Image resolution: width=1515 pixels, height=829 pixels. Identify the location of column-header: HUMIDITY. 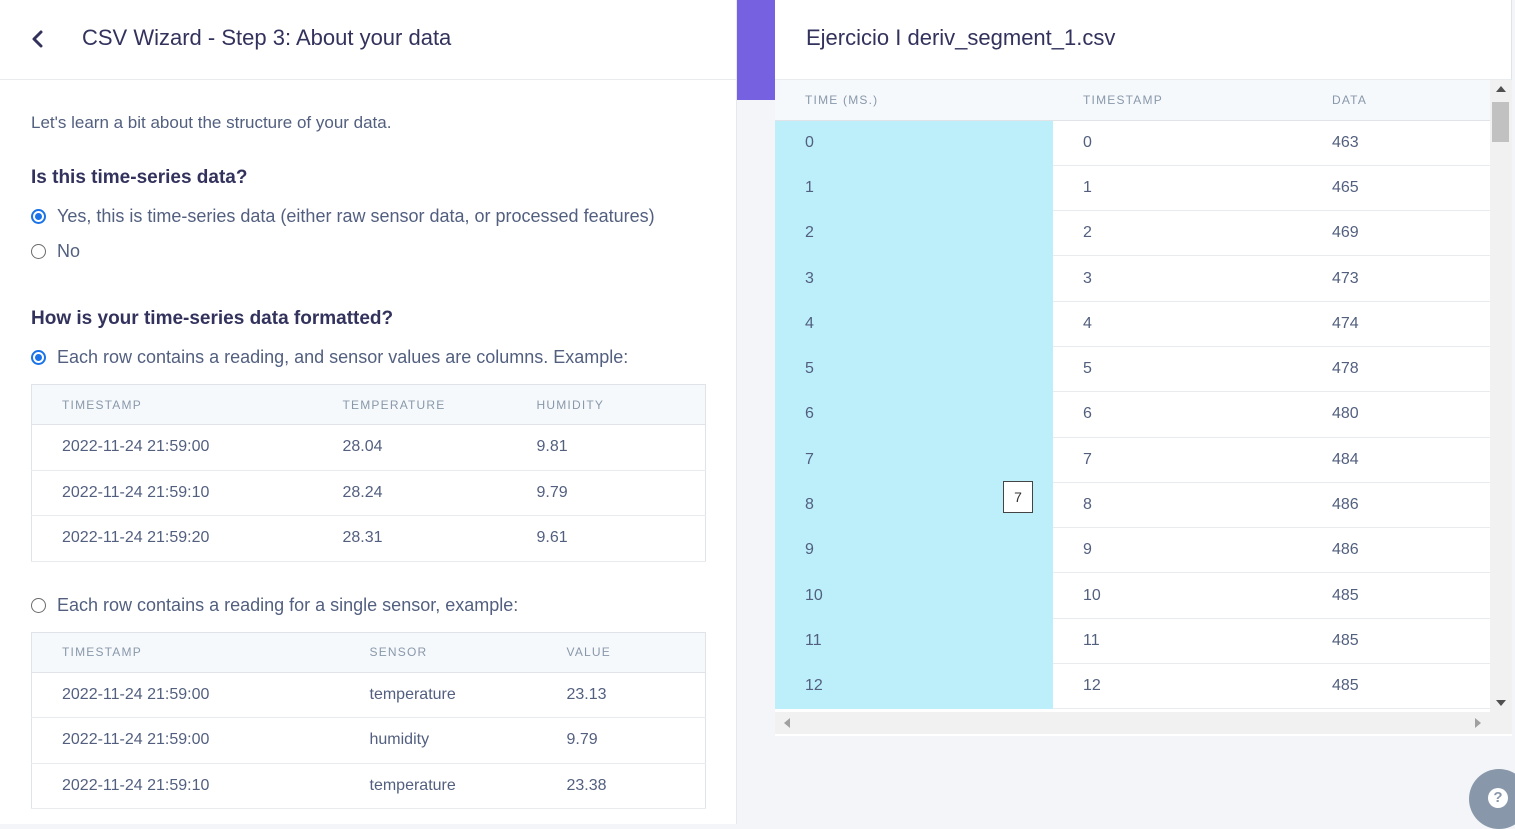
(606, 404).